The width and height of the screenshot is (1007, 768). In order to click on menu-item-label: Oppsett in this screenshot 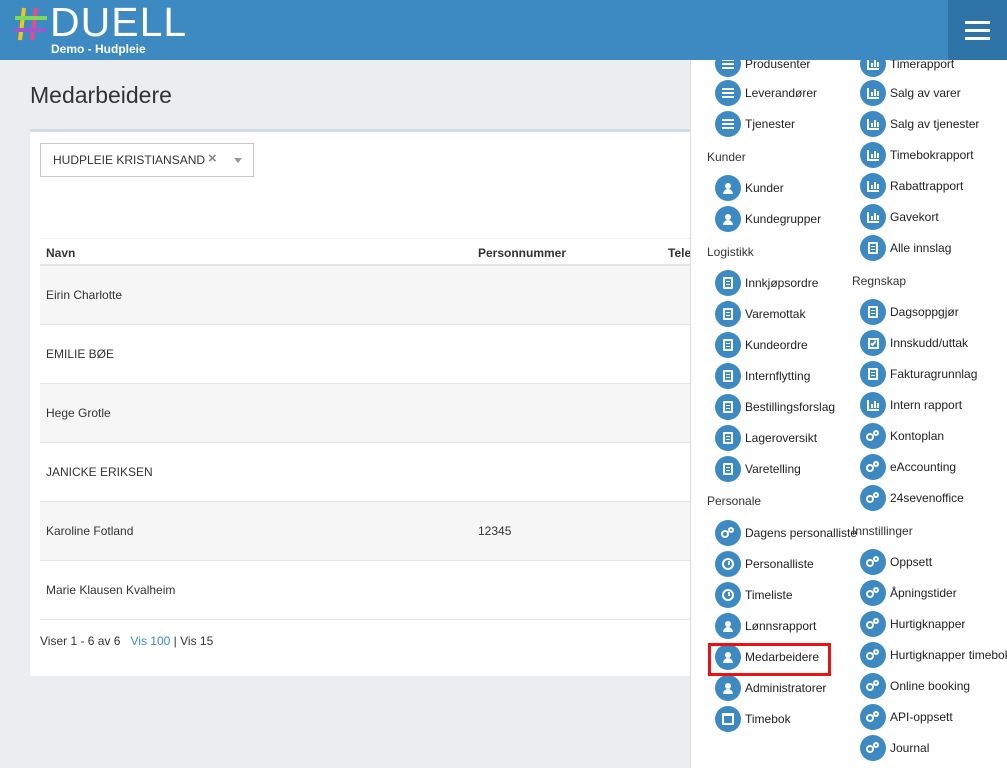, I will do `click(911, 562)`.